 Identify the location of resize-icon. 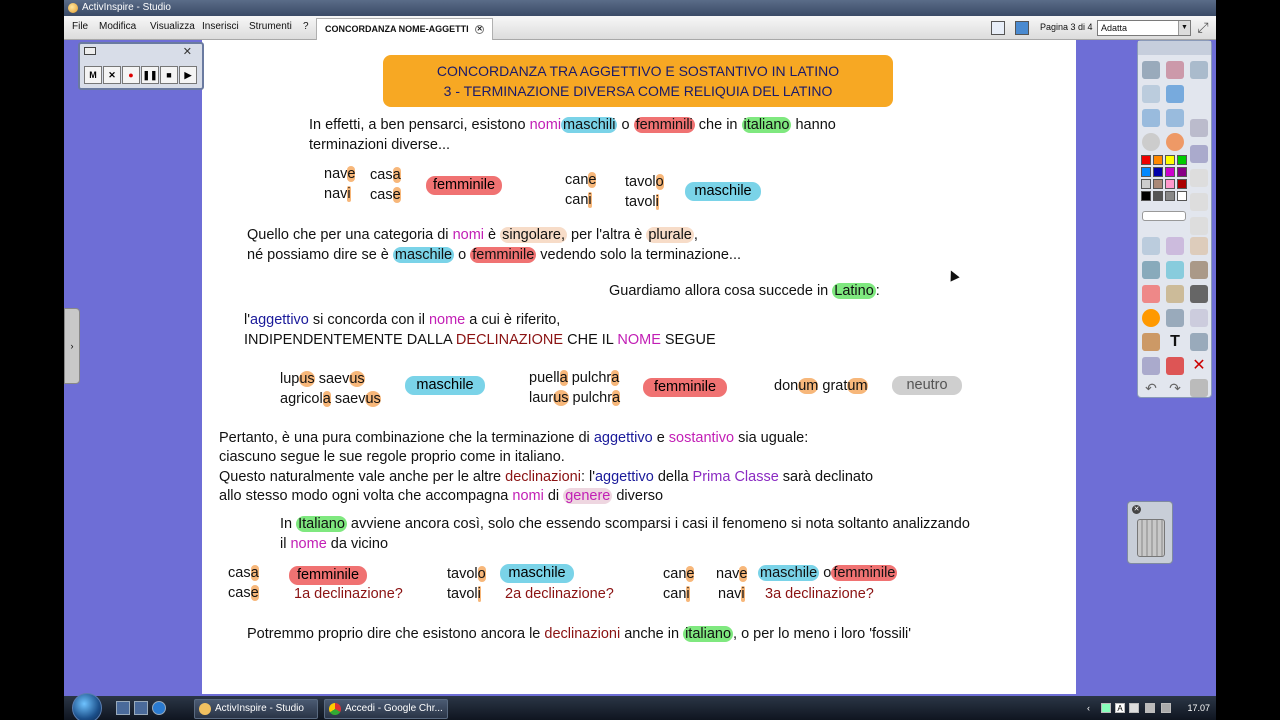
(1199, 342).